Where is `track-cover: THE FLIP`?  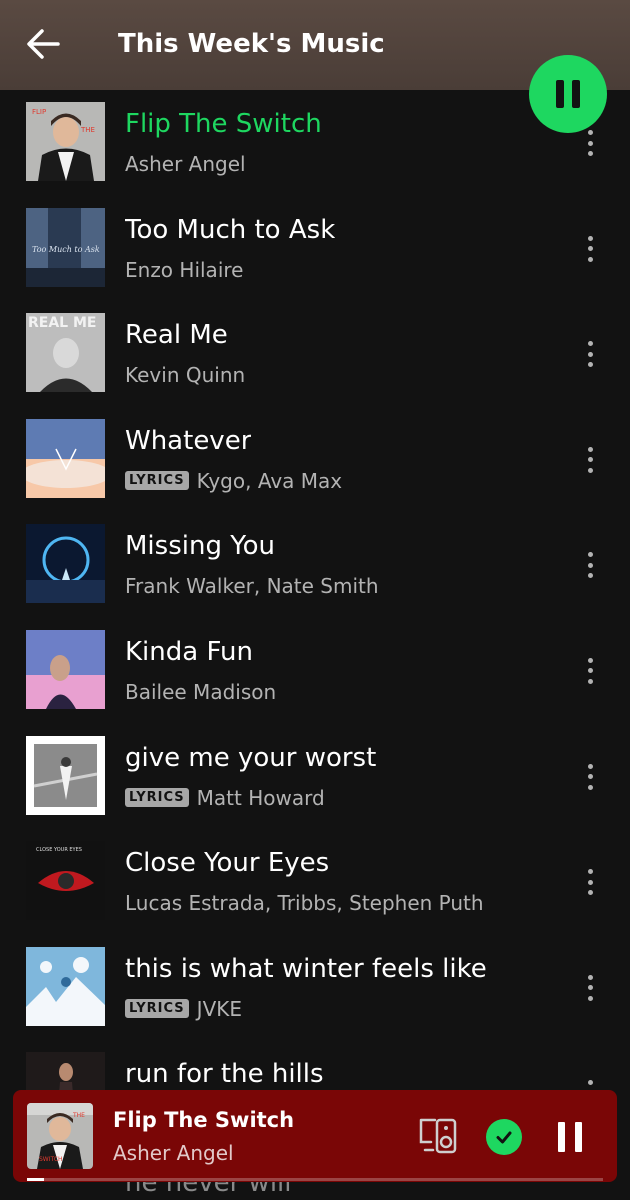
track-cover: THE FLIP is located at coordinates (65, 141).